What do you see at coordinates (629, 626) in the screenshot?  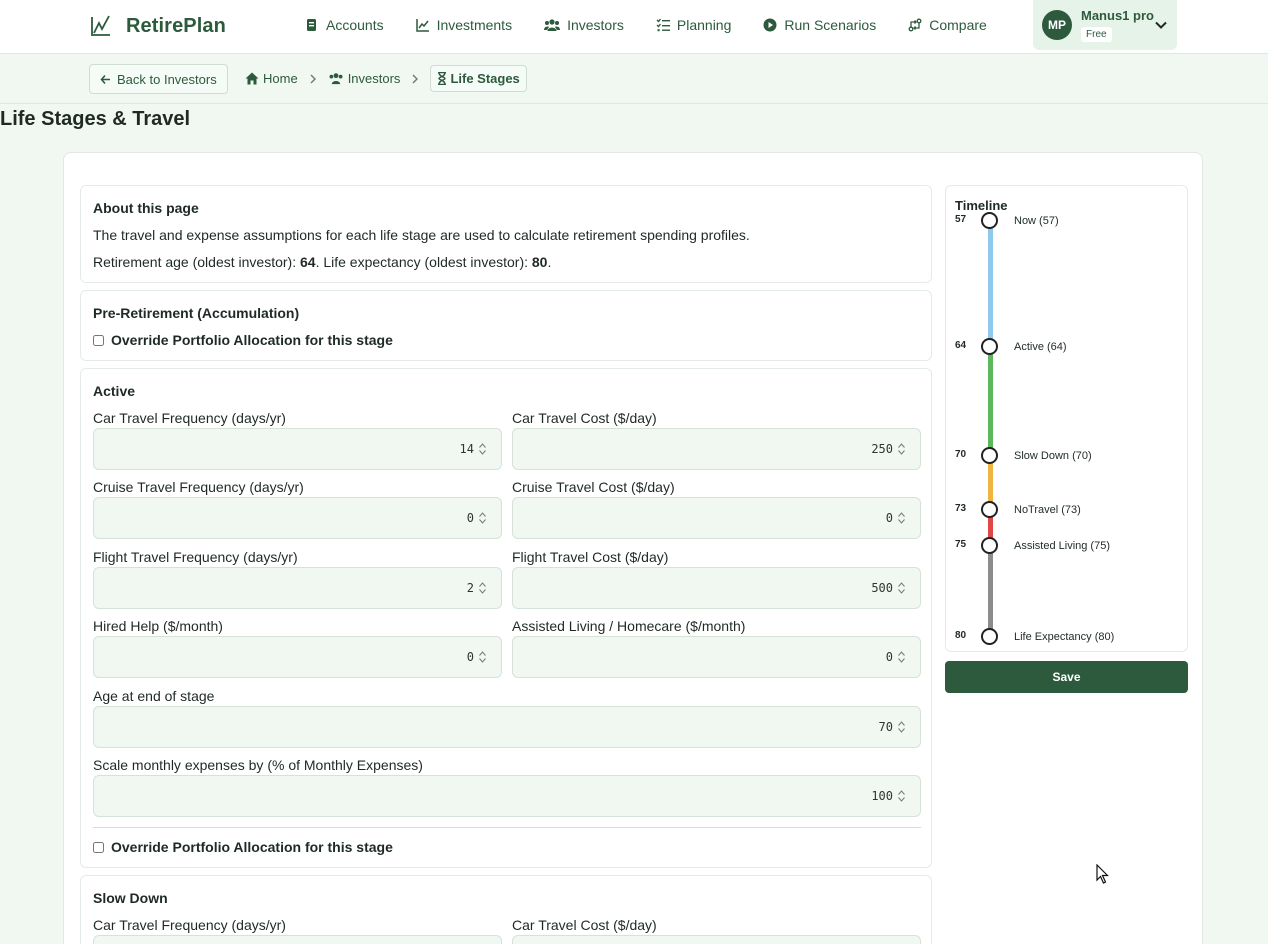 I see `assisted-living-label: Assisted Living / Homecare ($/month)` at bounding box center [629, 626].